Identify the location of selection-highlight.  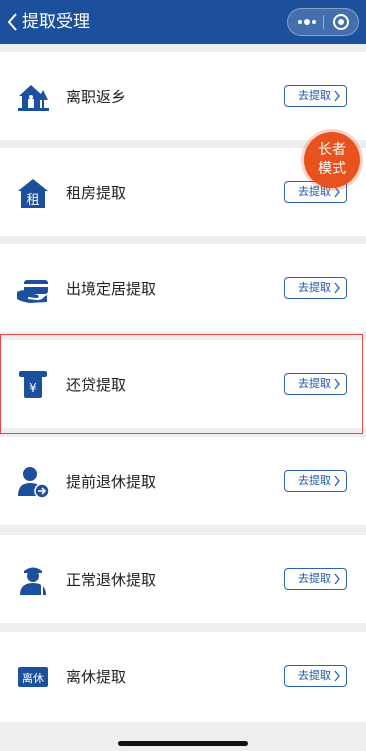
(181, 384).